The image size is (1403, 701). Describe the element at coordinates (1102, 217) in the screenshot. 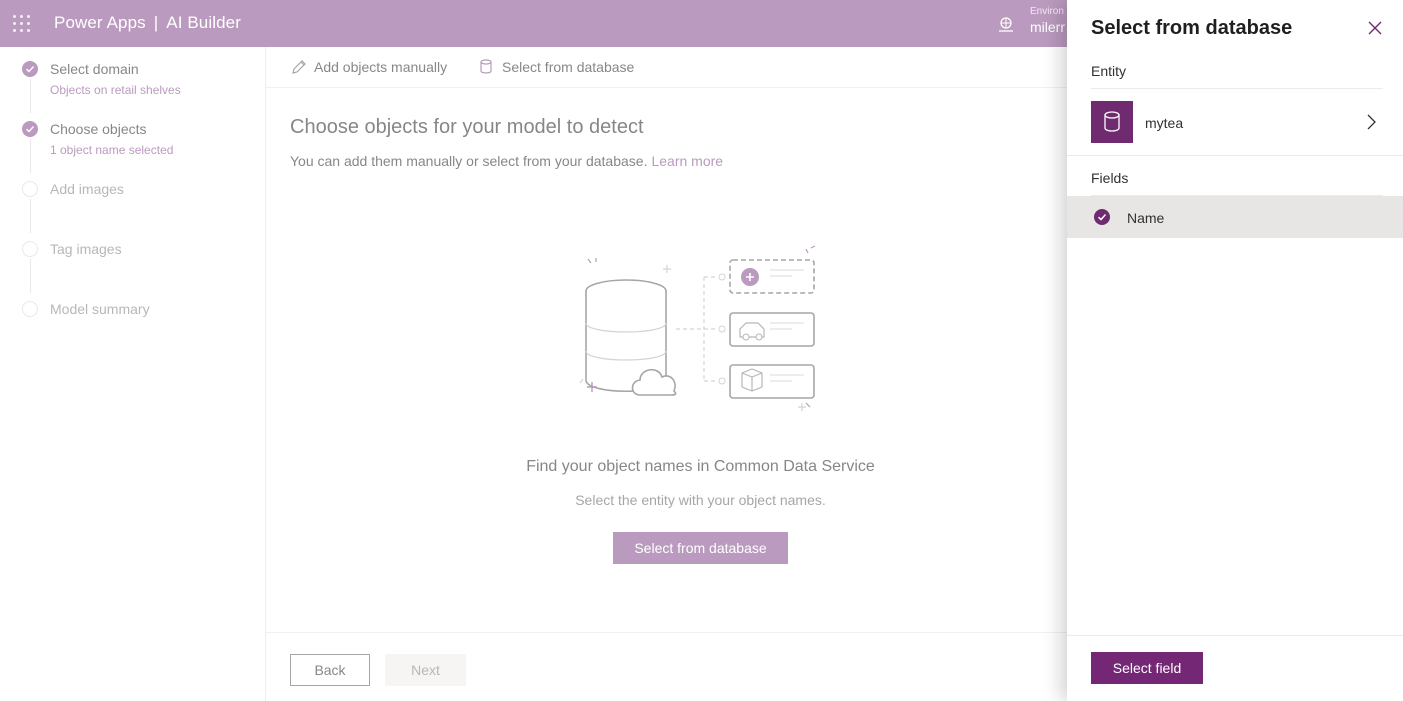

I see `check-circle-icon` at that location.